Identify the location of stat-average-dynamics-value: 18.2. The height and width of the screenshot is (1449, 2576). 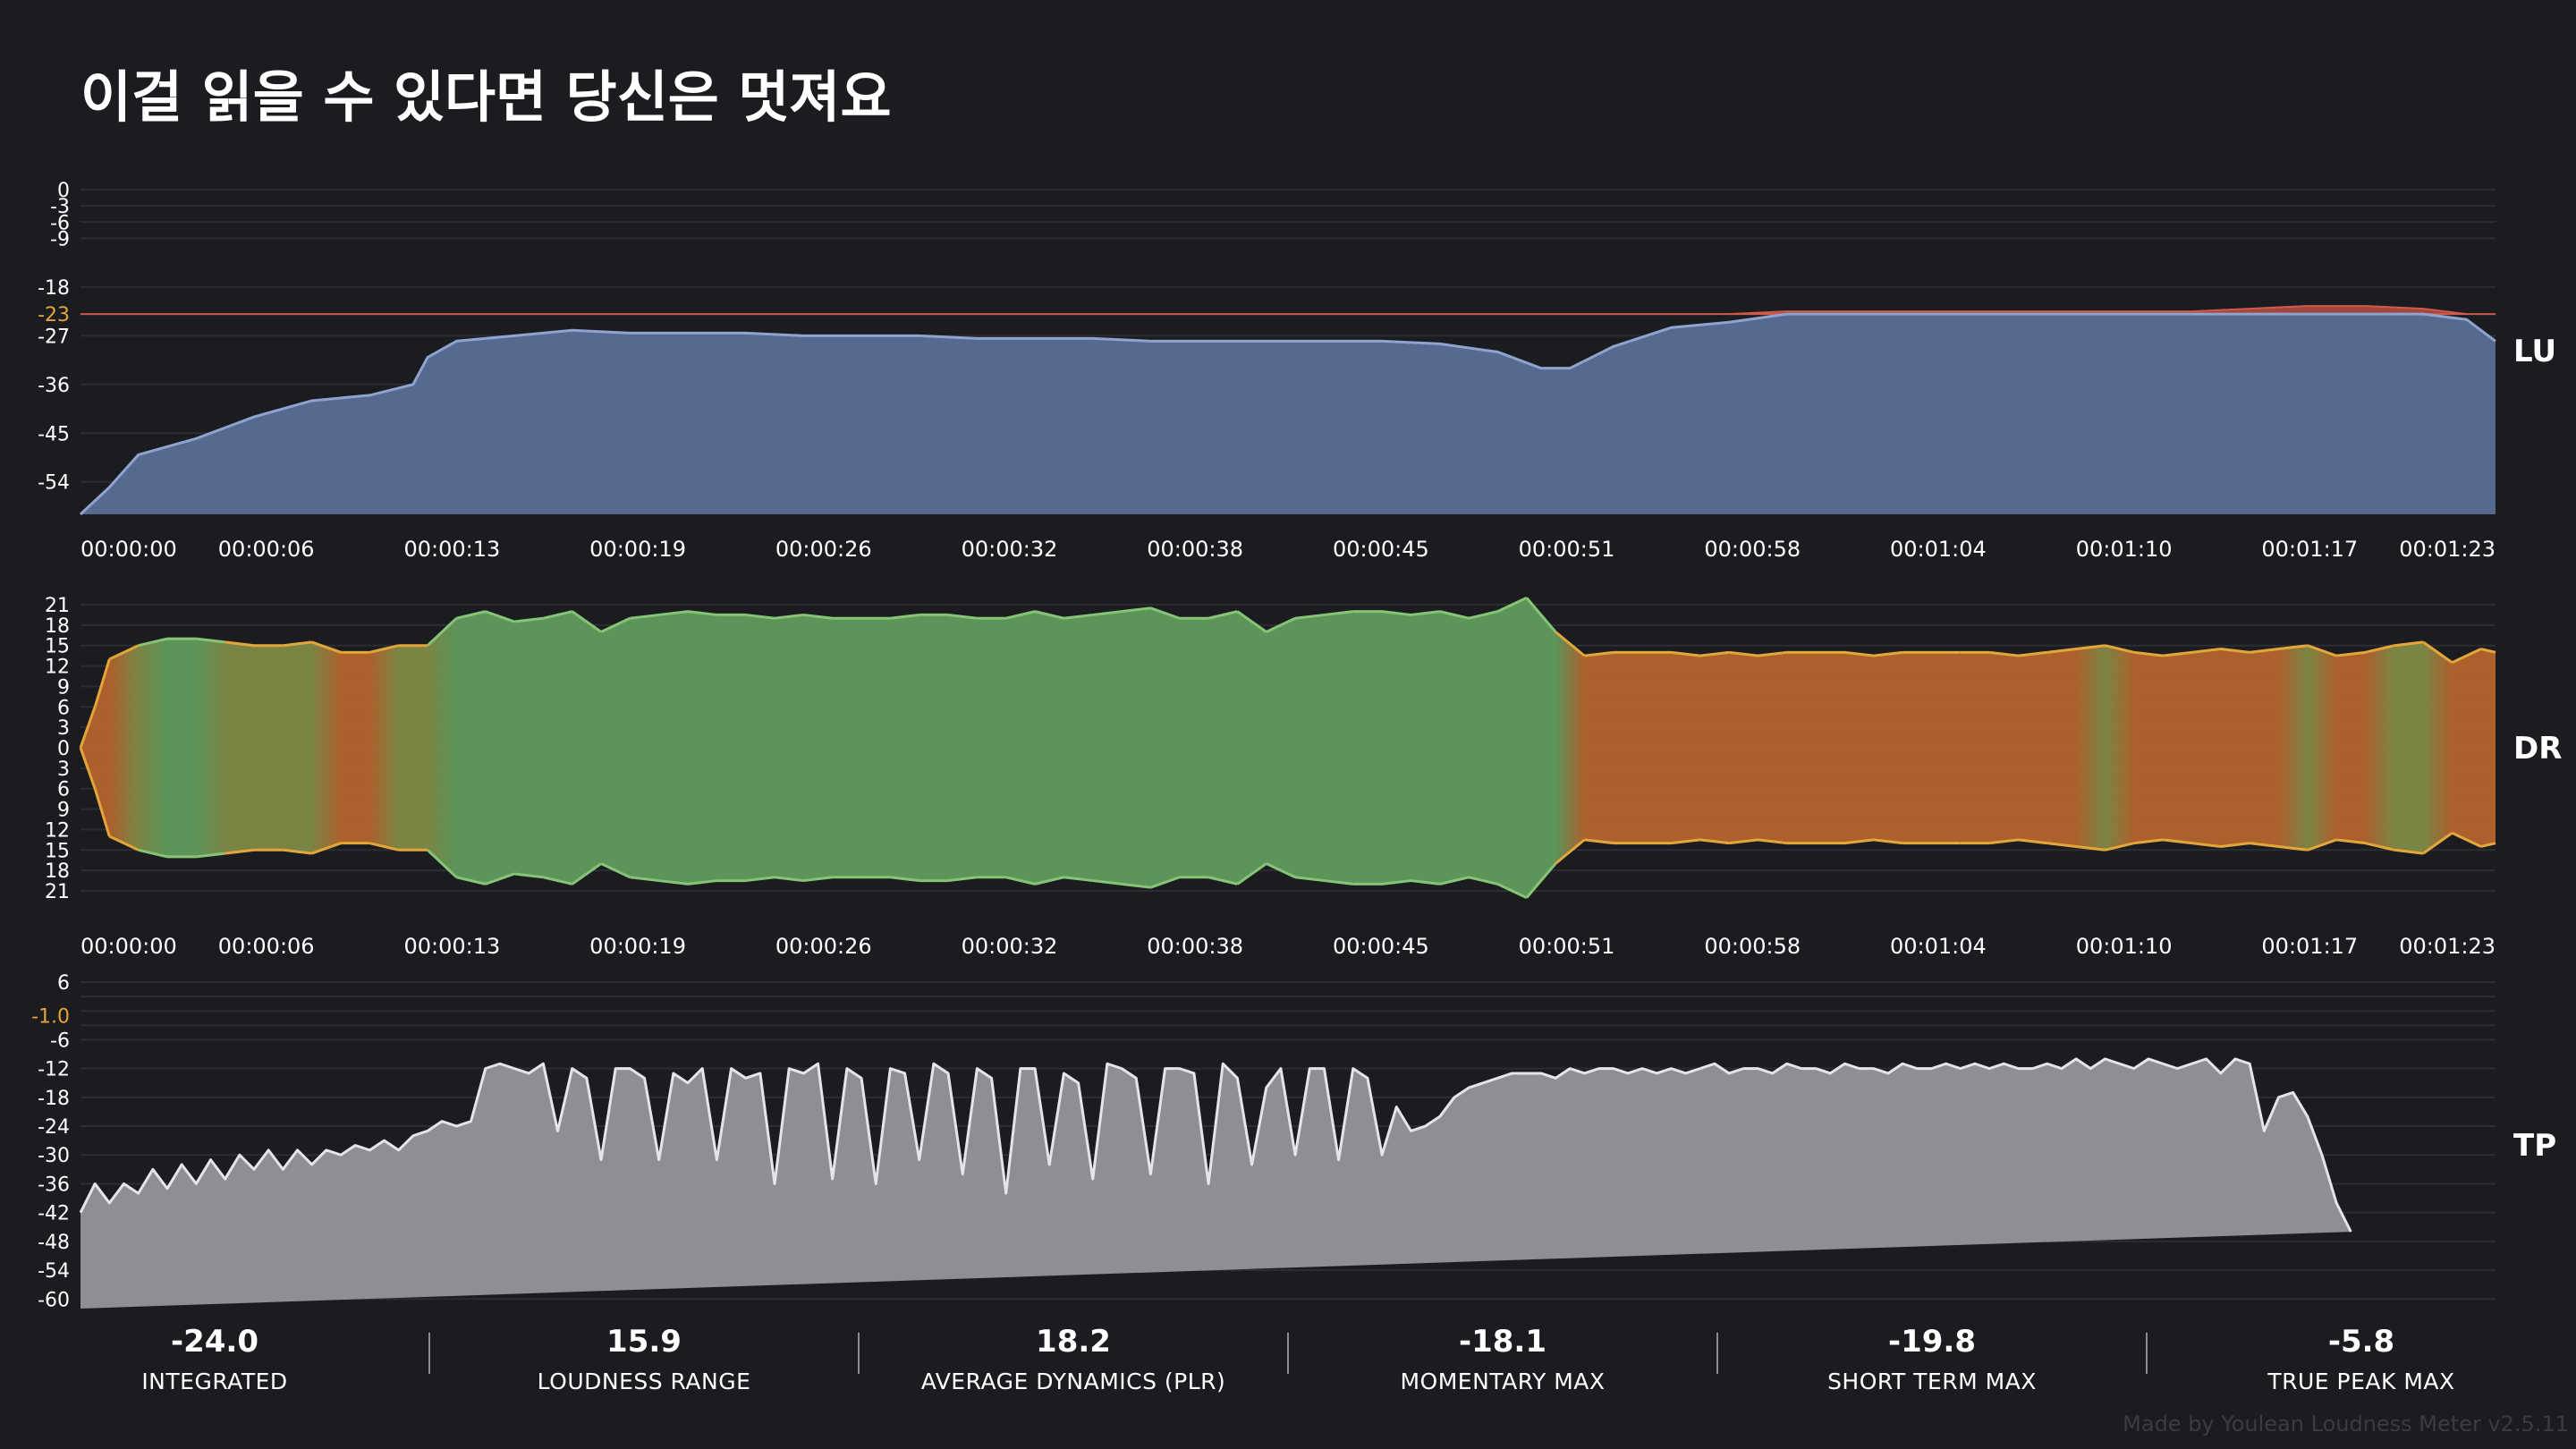
(1073, 1342).